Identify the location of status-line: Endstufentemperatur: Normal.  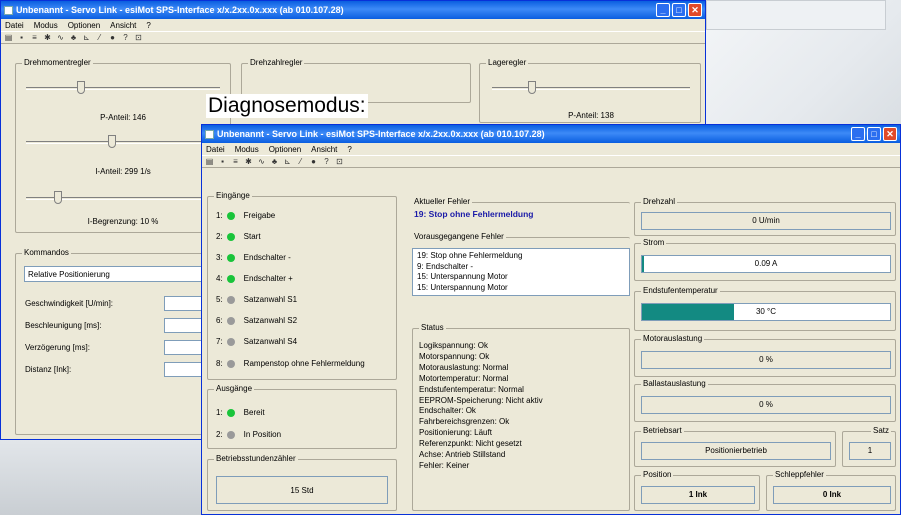
(471, 389).